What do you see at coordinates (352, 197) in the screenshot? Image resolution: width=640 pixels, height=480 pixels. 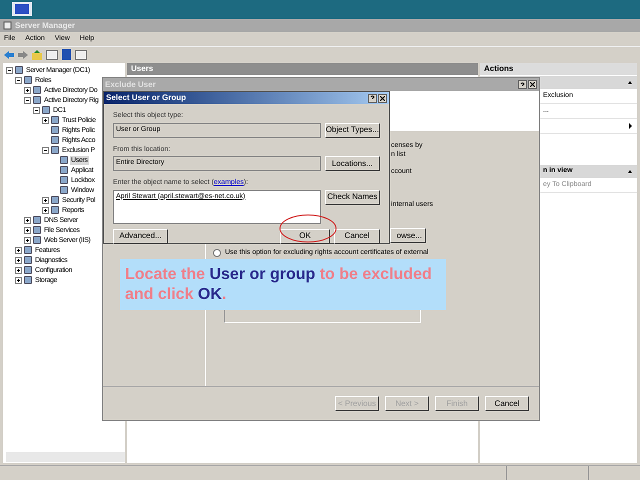 I see `check-names-button: Check Names` at bounding box center [352, 197].